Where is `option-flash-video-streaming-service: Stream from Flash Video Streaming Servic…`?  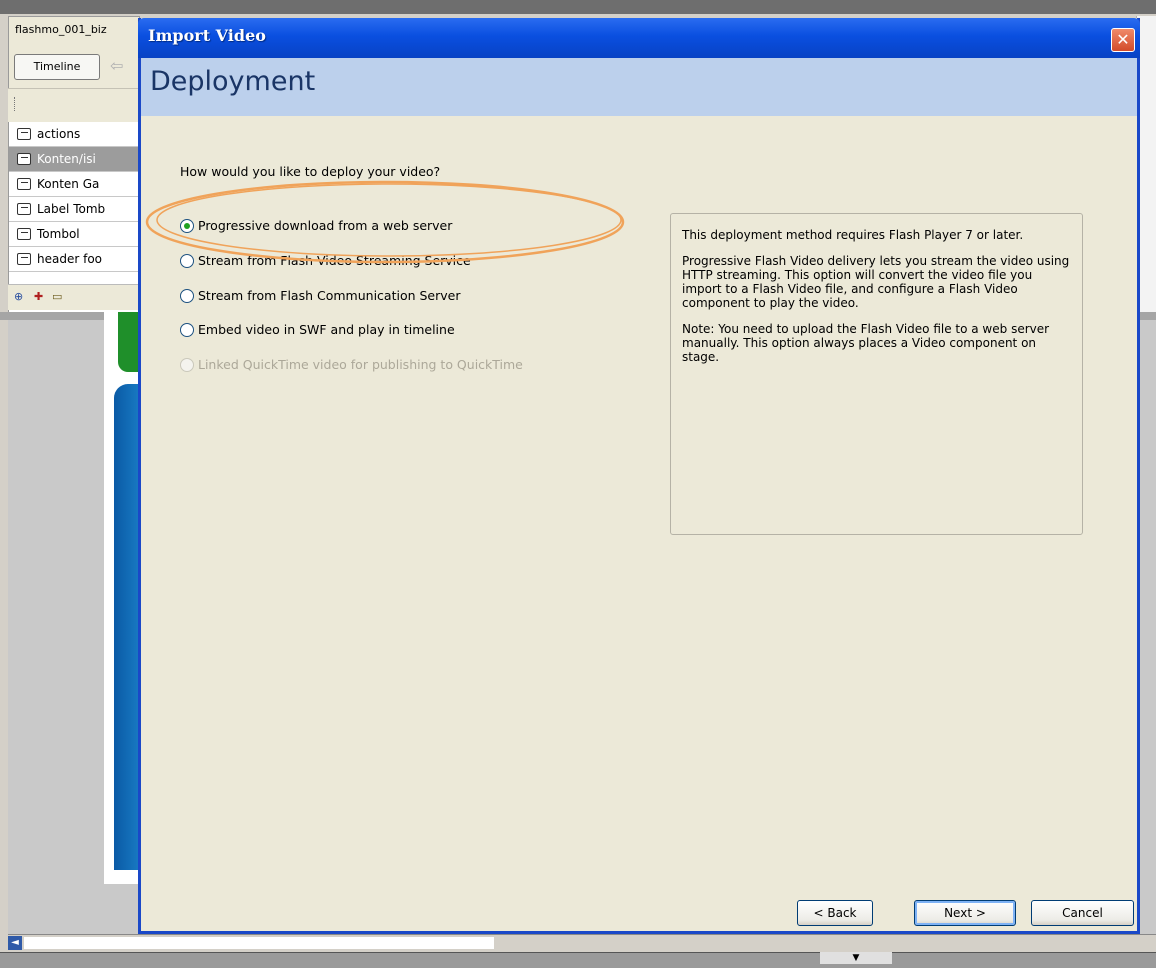 option-flash-video-streaming-service: Stream from Flash Video Streaming Servic… is located at coordinates (325, 261).